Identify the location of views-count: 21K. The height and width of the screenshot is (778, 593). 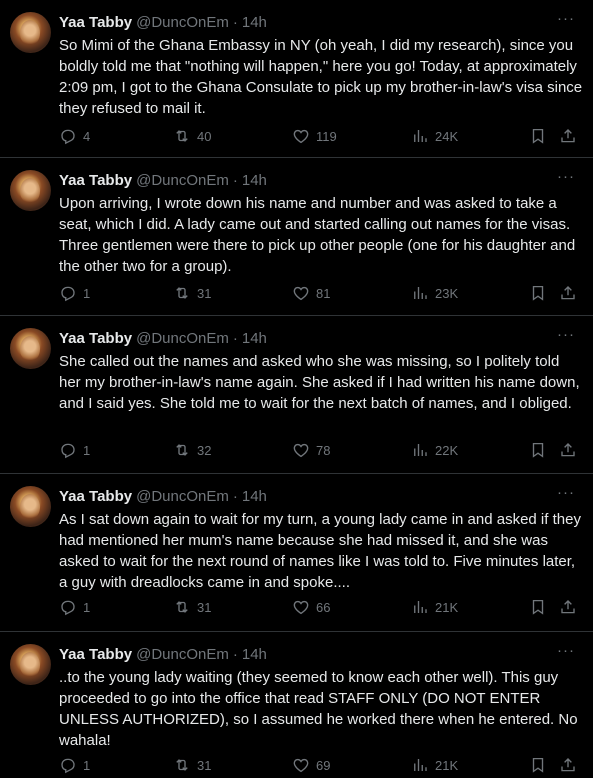
(447, 607).